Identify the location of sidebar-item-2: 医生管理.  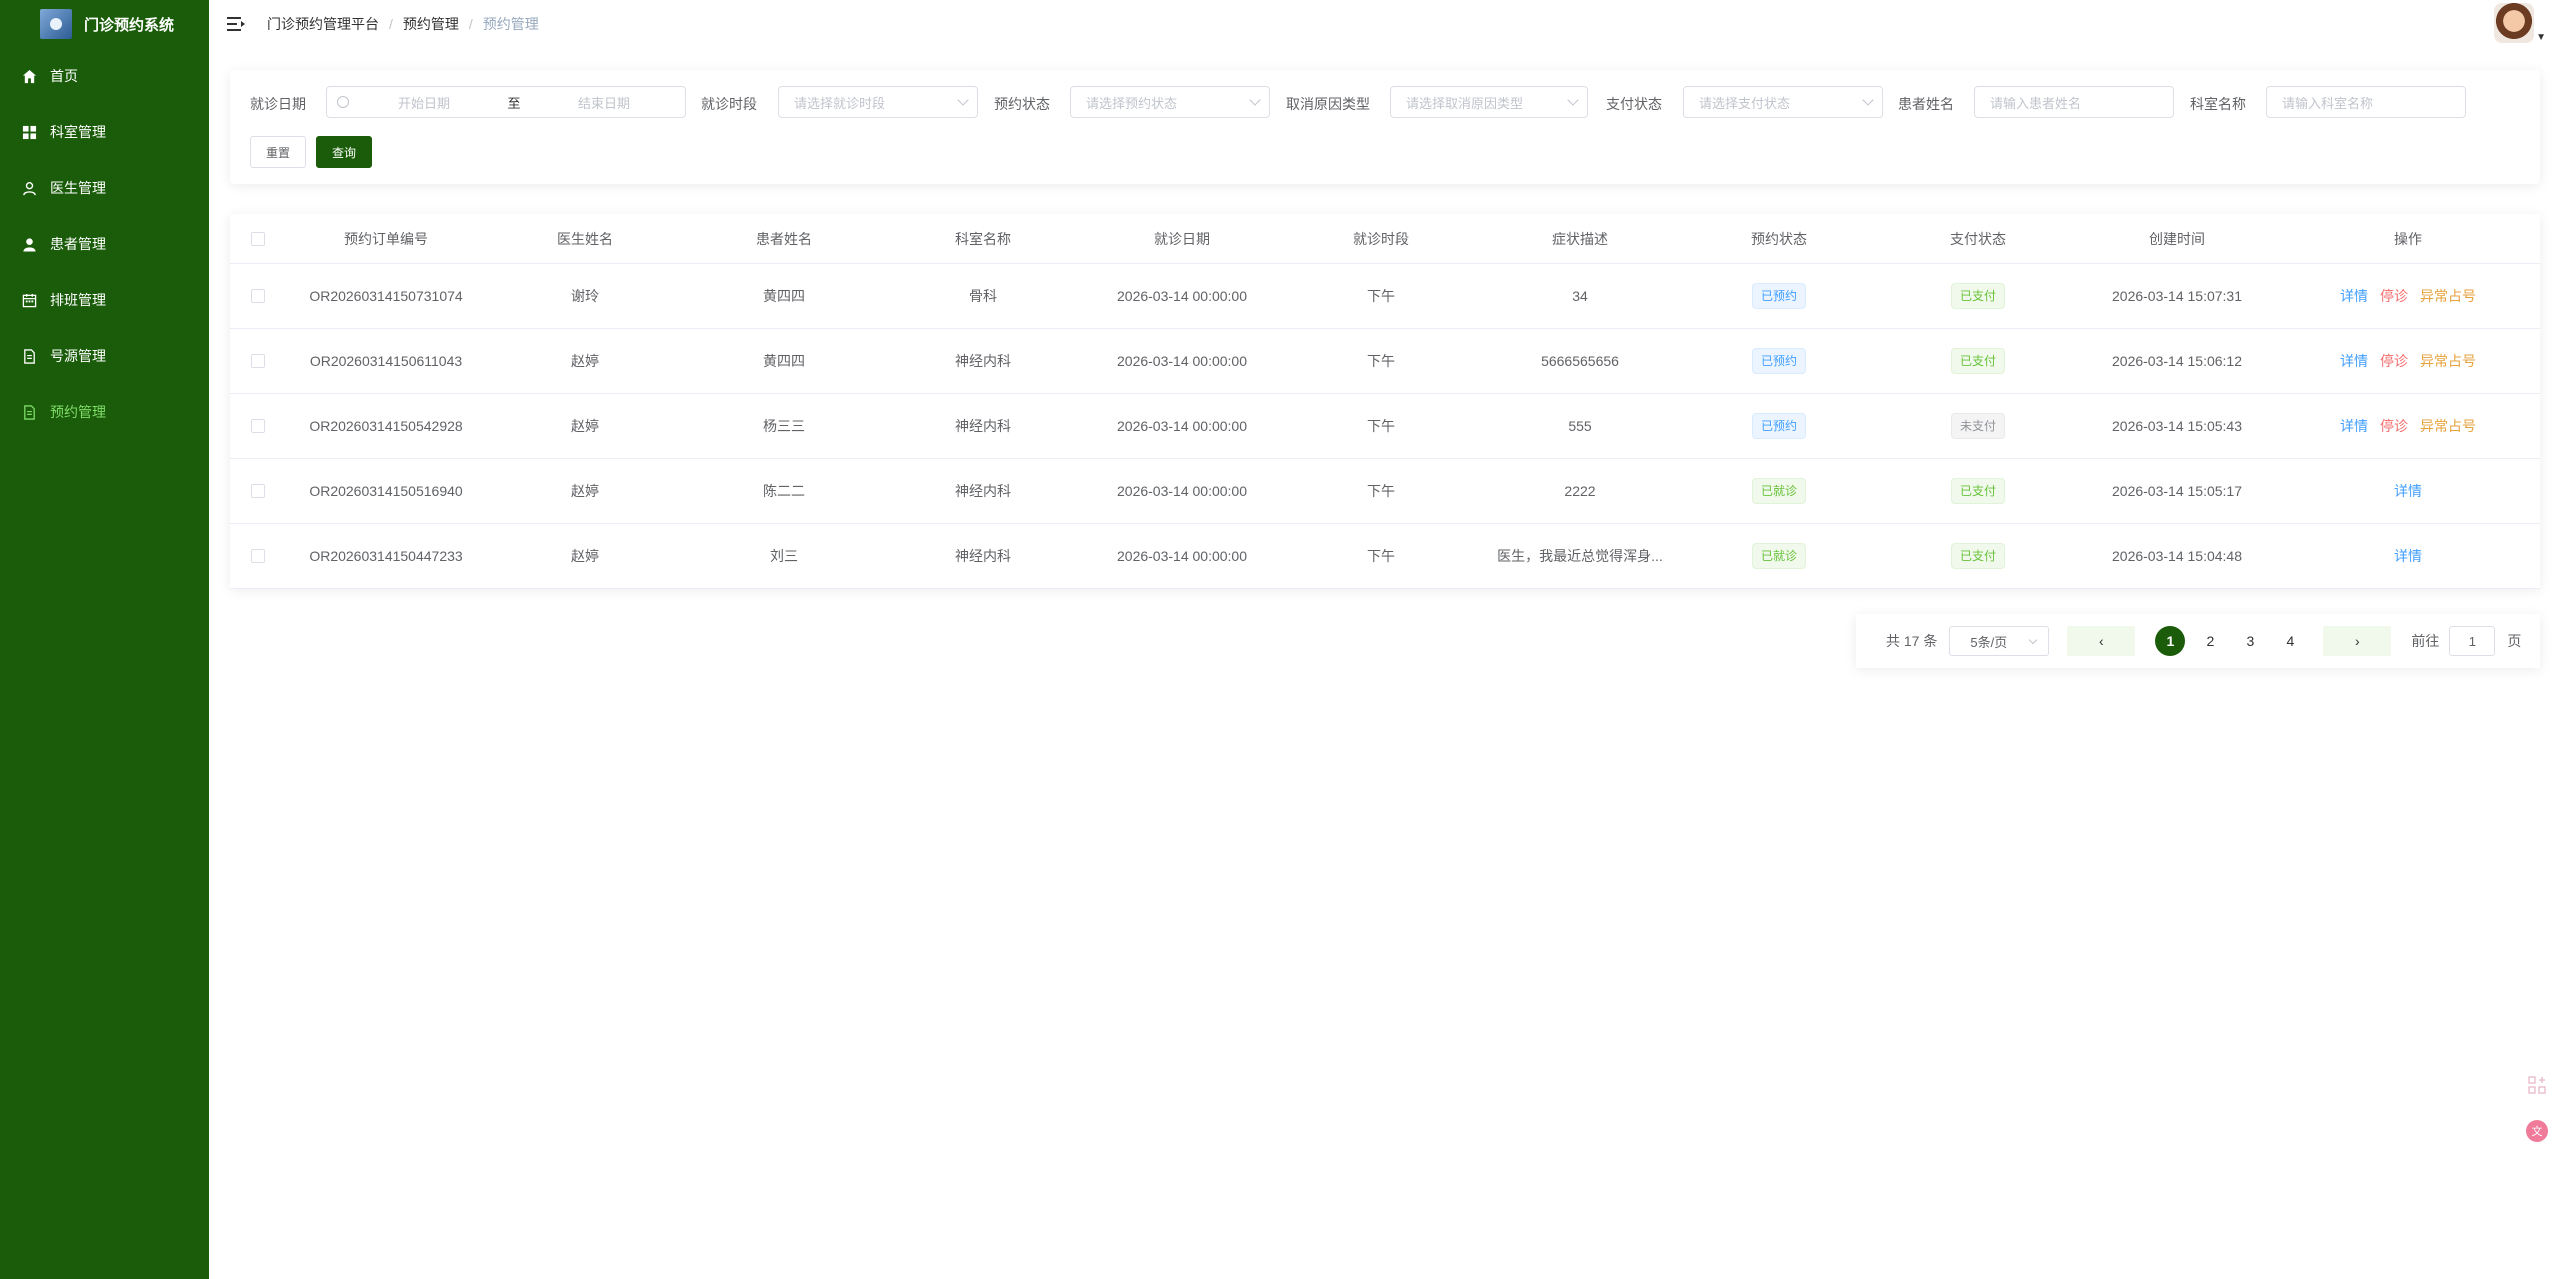
(104, 188).